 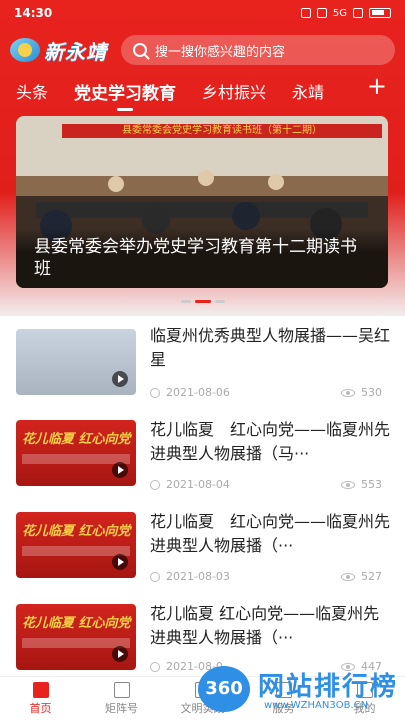 What do you see at coordinates (371, 392) in the screenshot?
I see `news-views: 530` at bounding box center [371, 392].